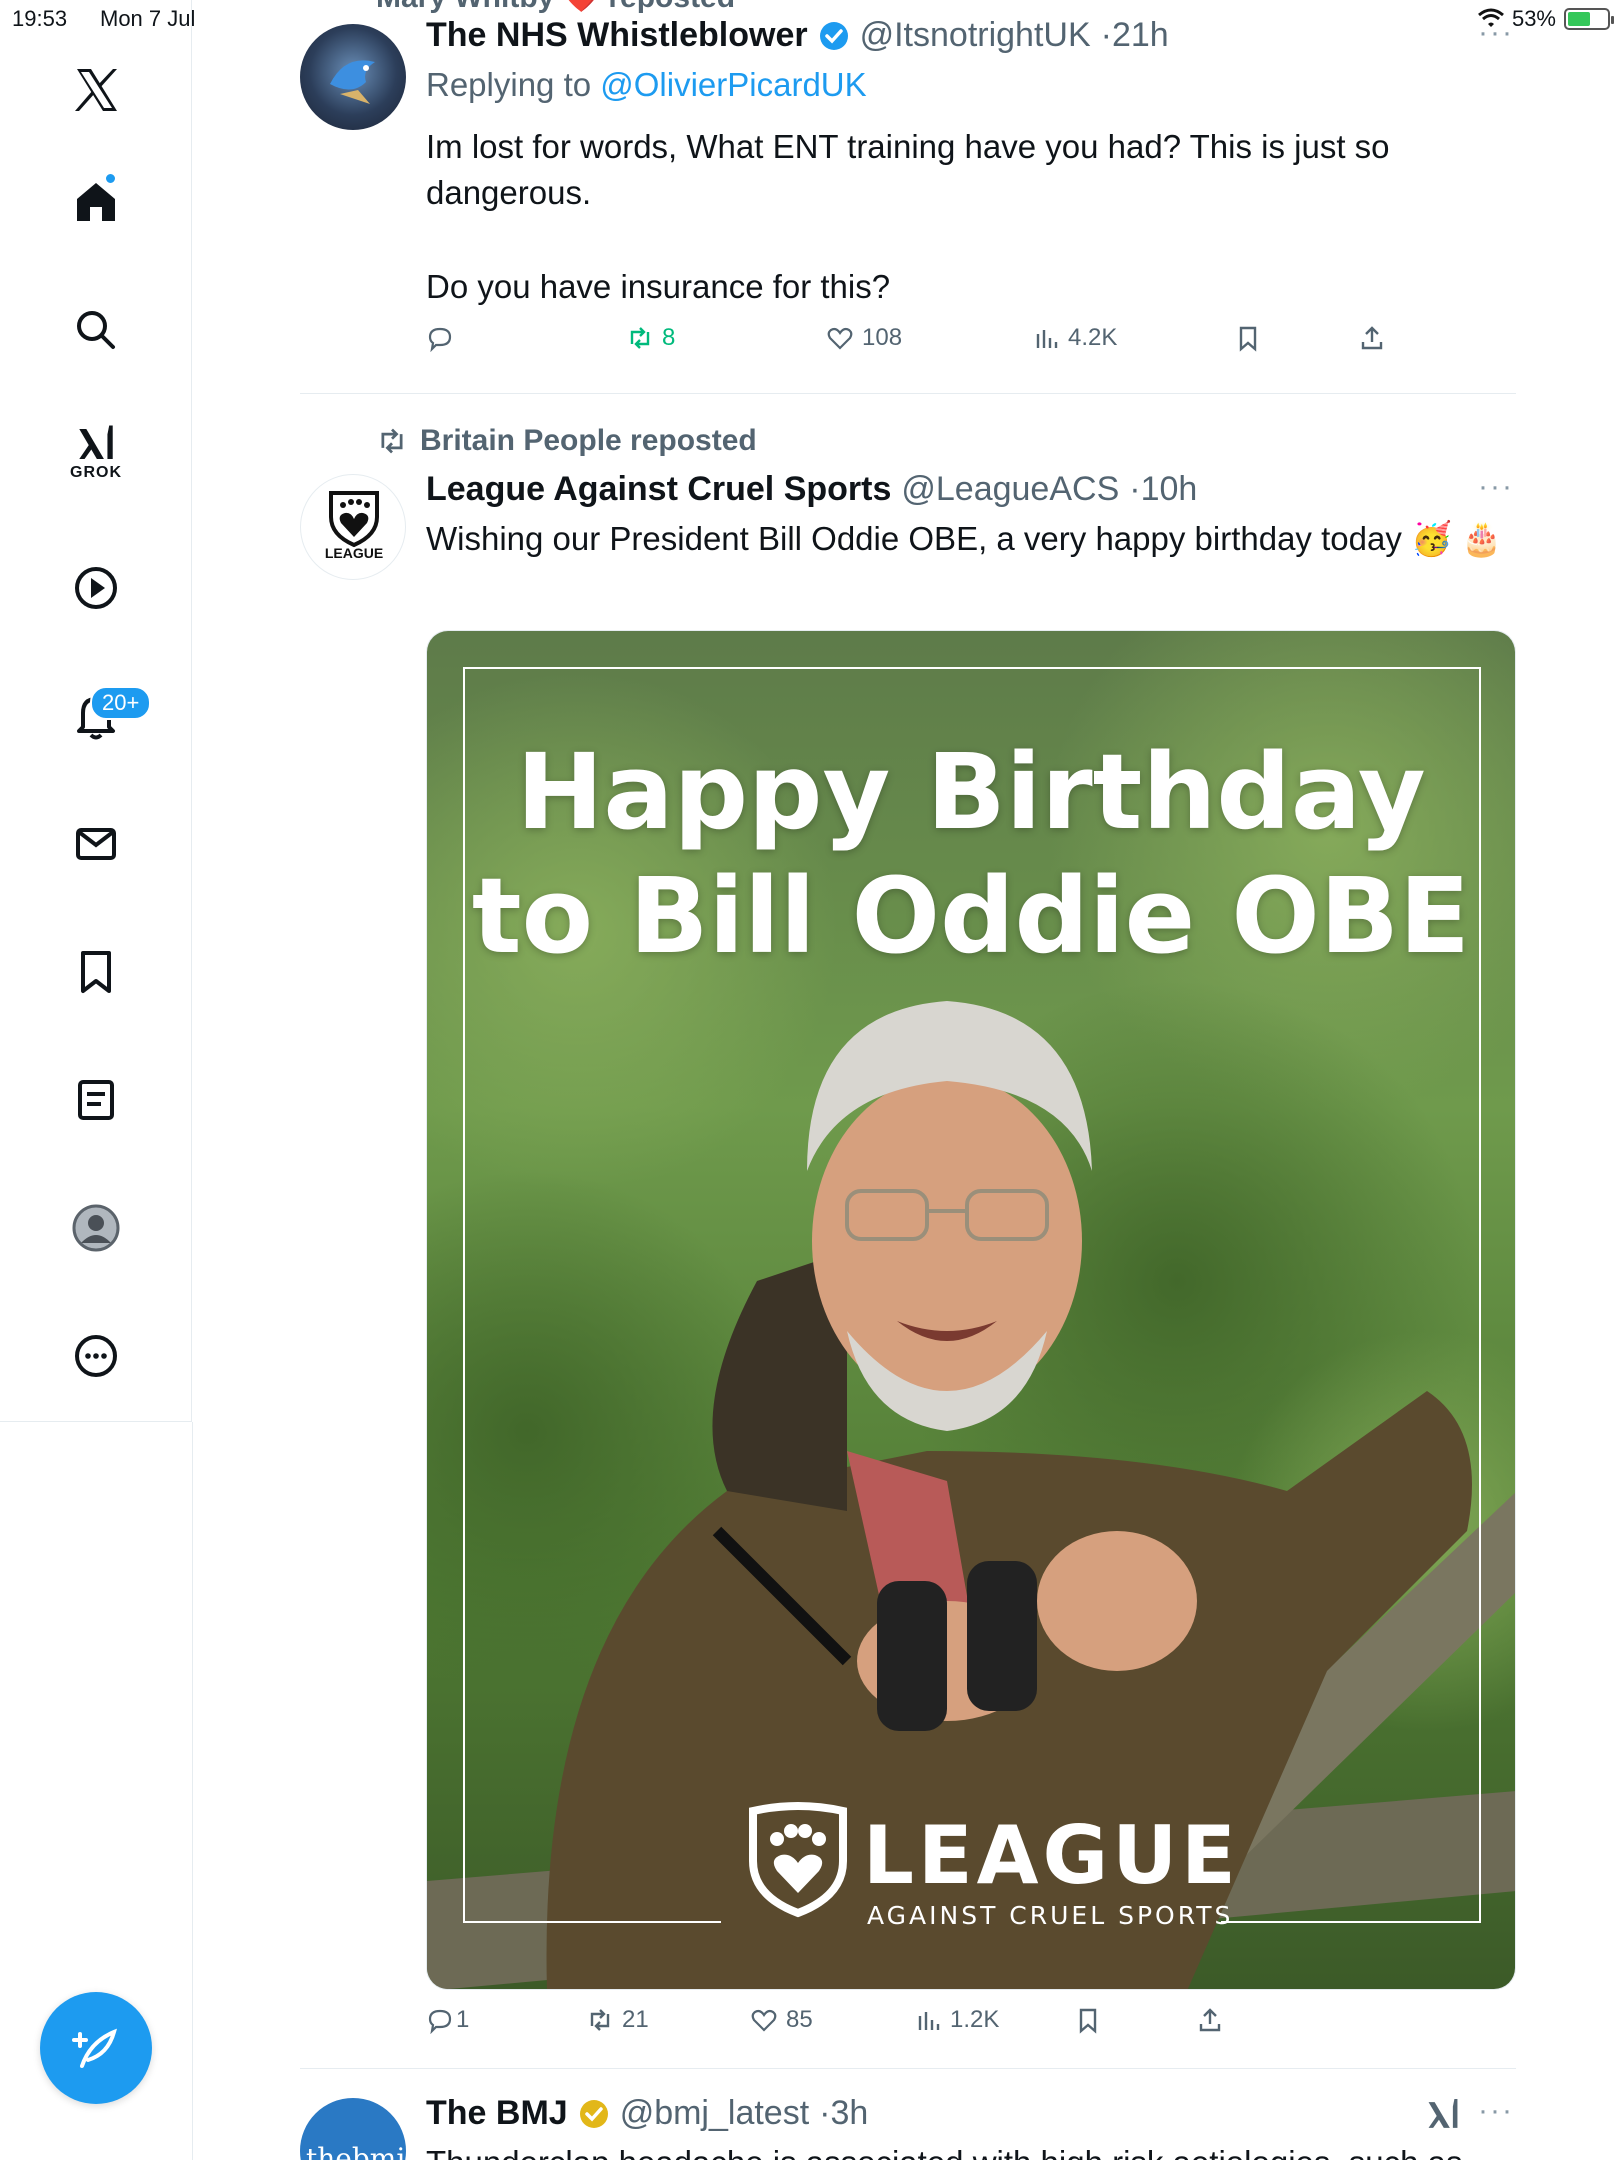 This screenshot has height=2160, width=1620. Describe the element at coordinates (96, 588) in the screenshot. I see `video-icon` at that location.